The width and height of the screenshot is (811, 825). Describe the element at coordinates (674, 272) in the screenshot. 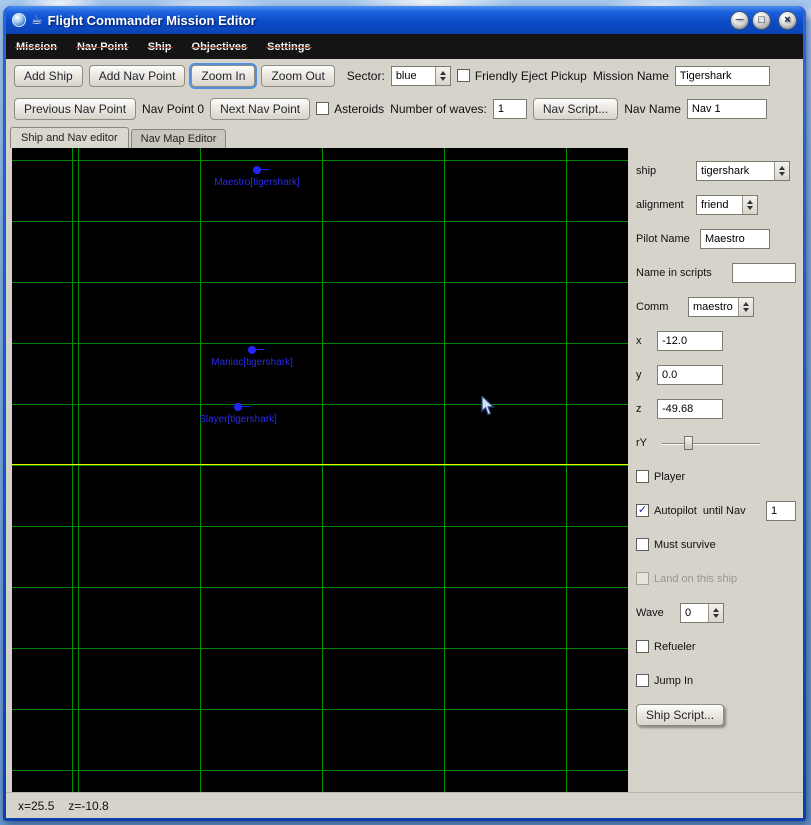

I see `scripts-name-label: Name in scripts` at that location.